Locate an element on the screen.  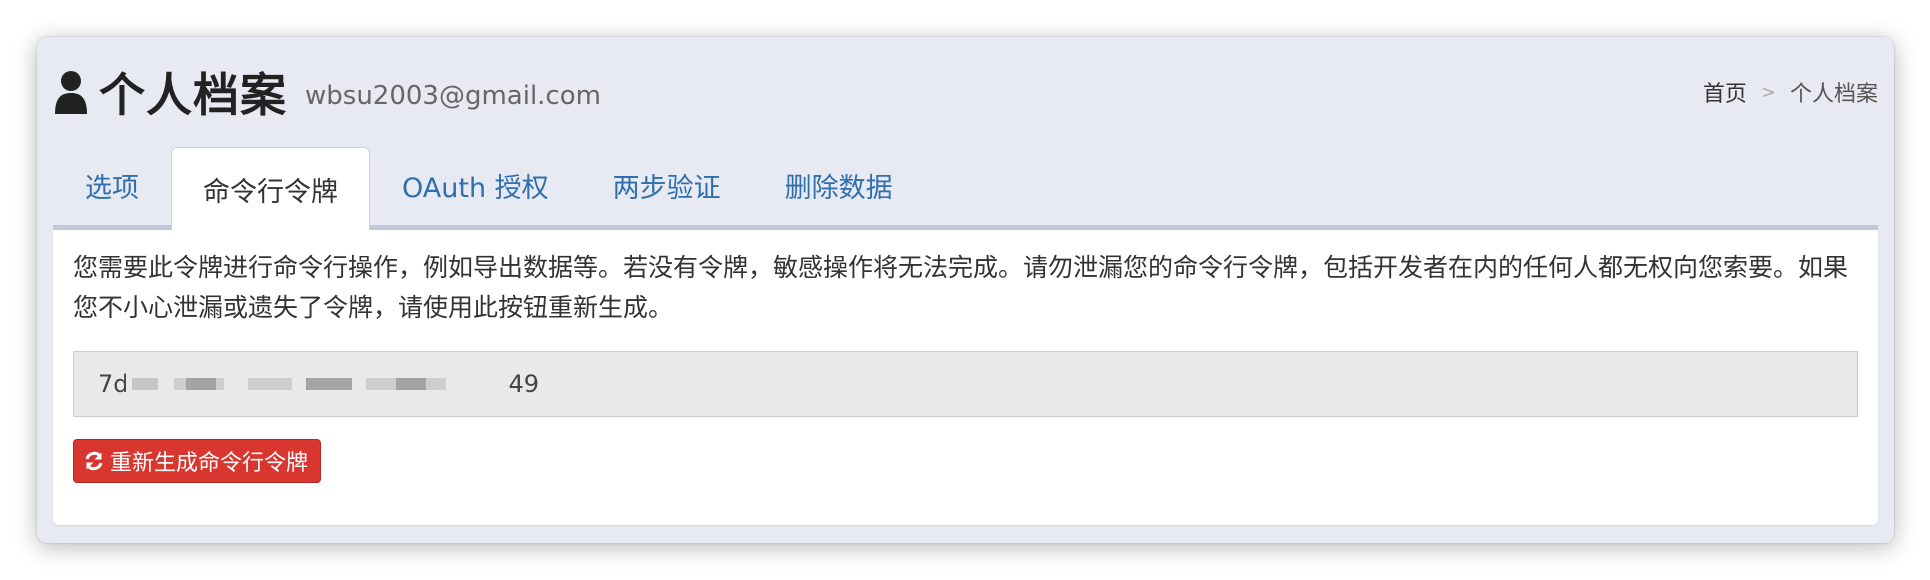
tab-label: 选项 is located at coordinates (112, 188).